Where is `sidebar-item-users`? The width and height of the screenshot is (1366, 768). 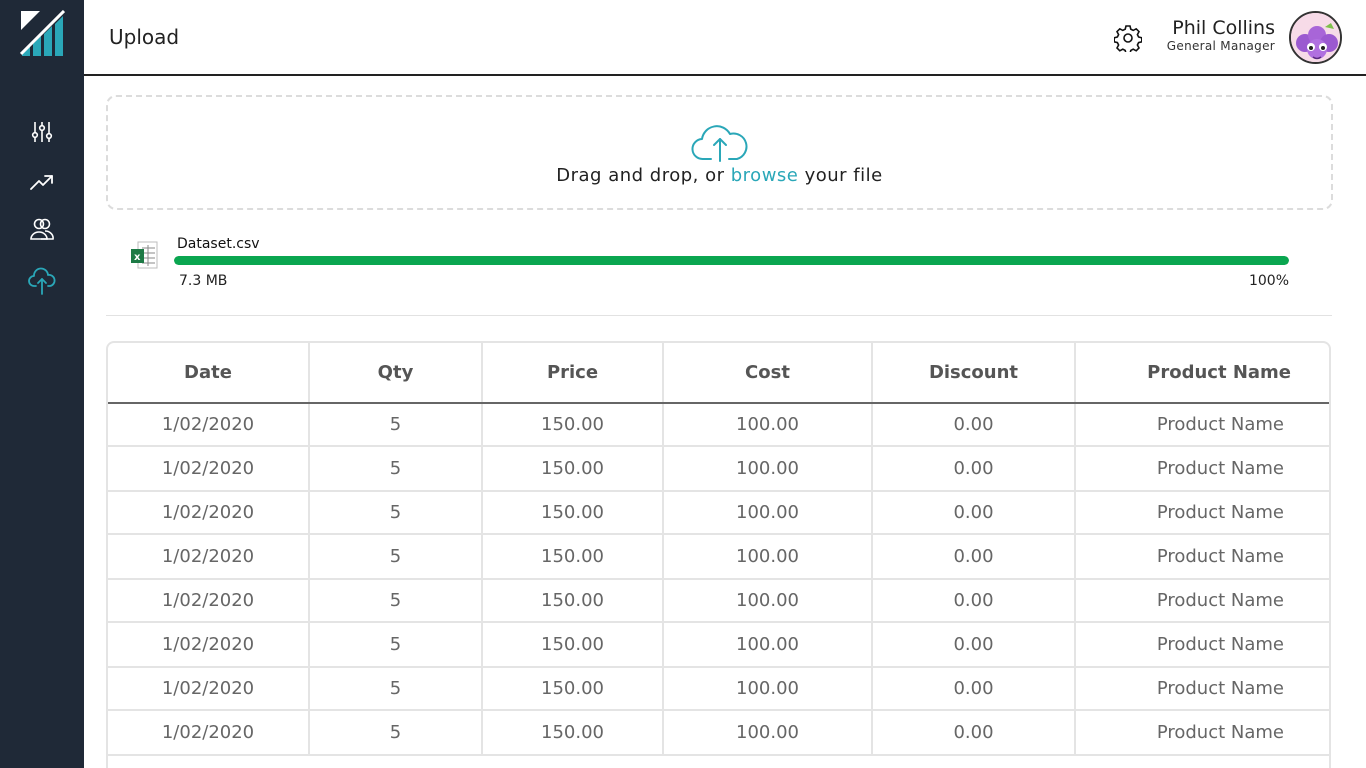 sidebar-item-users is located at coordinates (42, 229).